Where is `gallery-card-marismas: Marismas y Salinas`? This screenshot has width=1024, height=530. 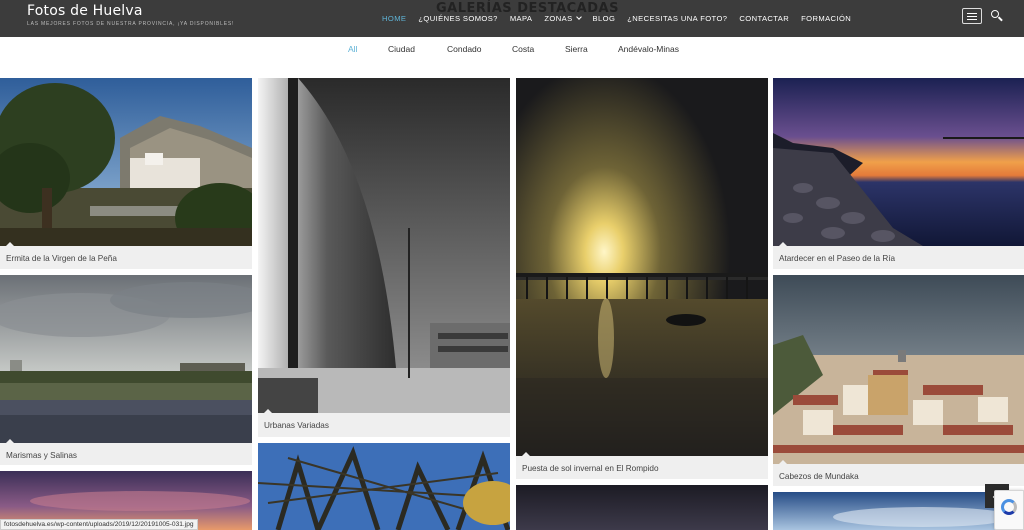 gallery-card-marismas: Marismas y Salinas is located at coordinates (126, 370).